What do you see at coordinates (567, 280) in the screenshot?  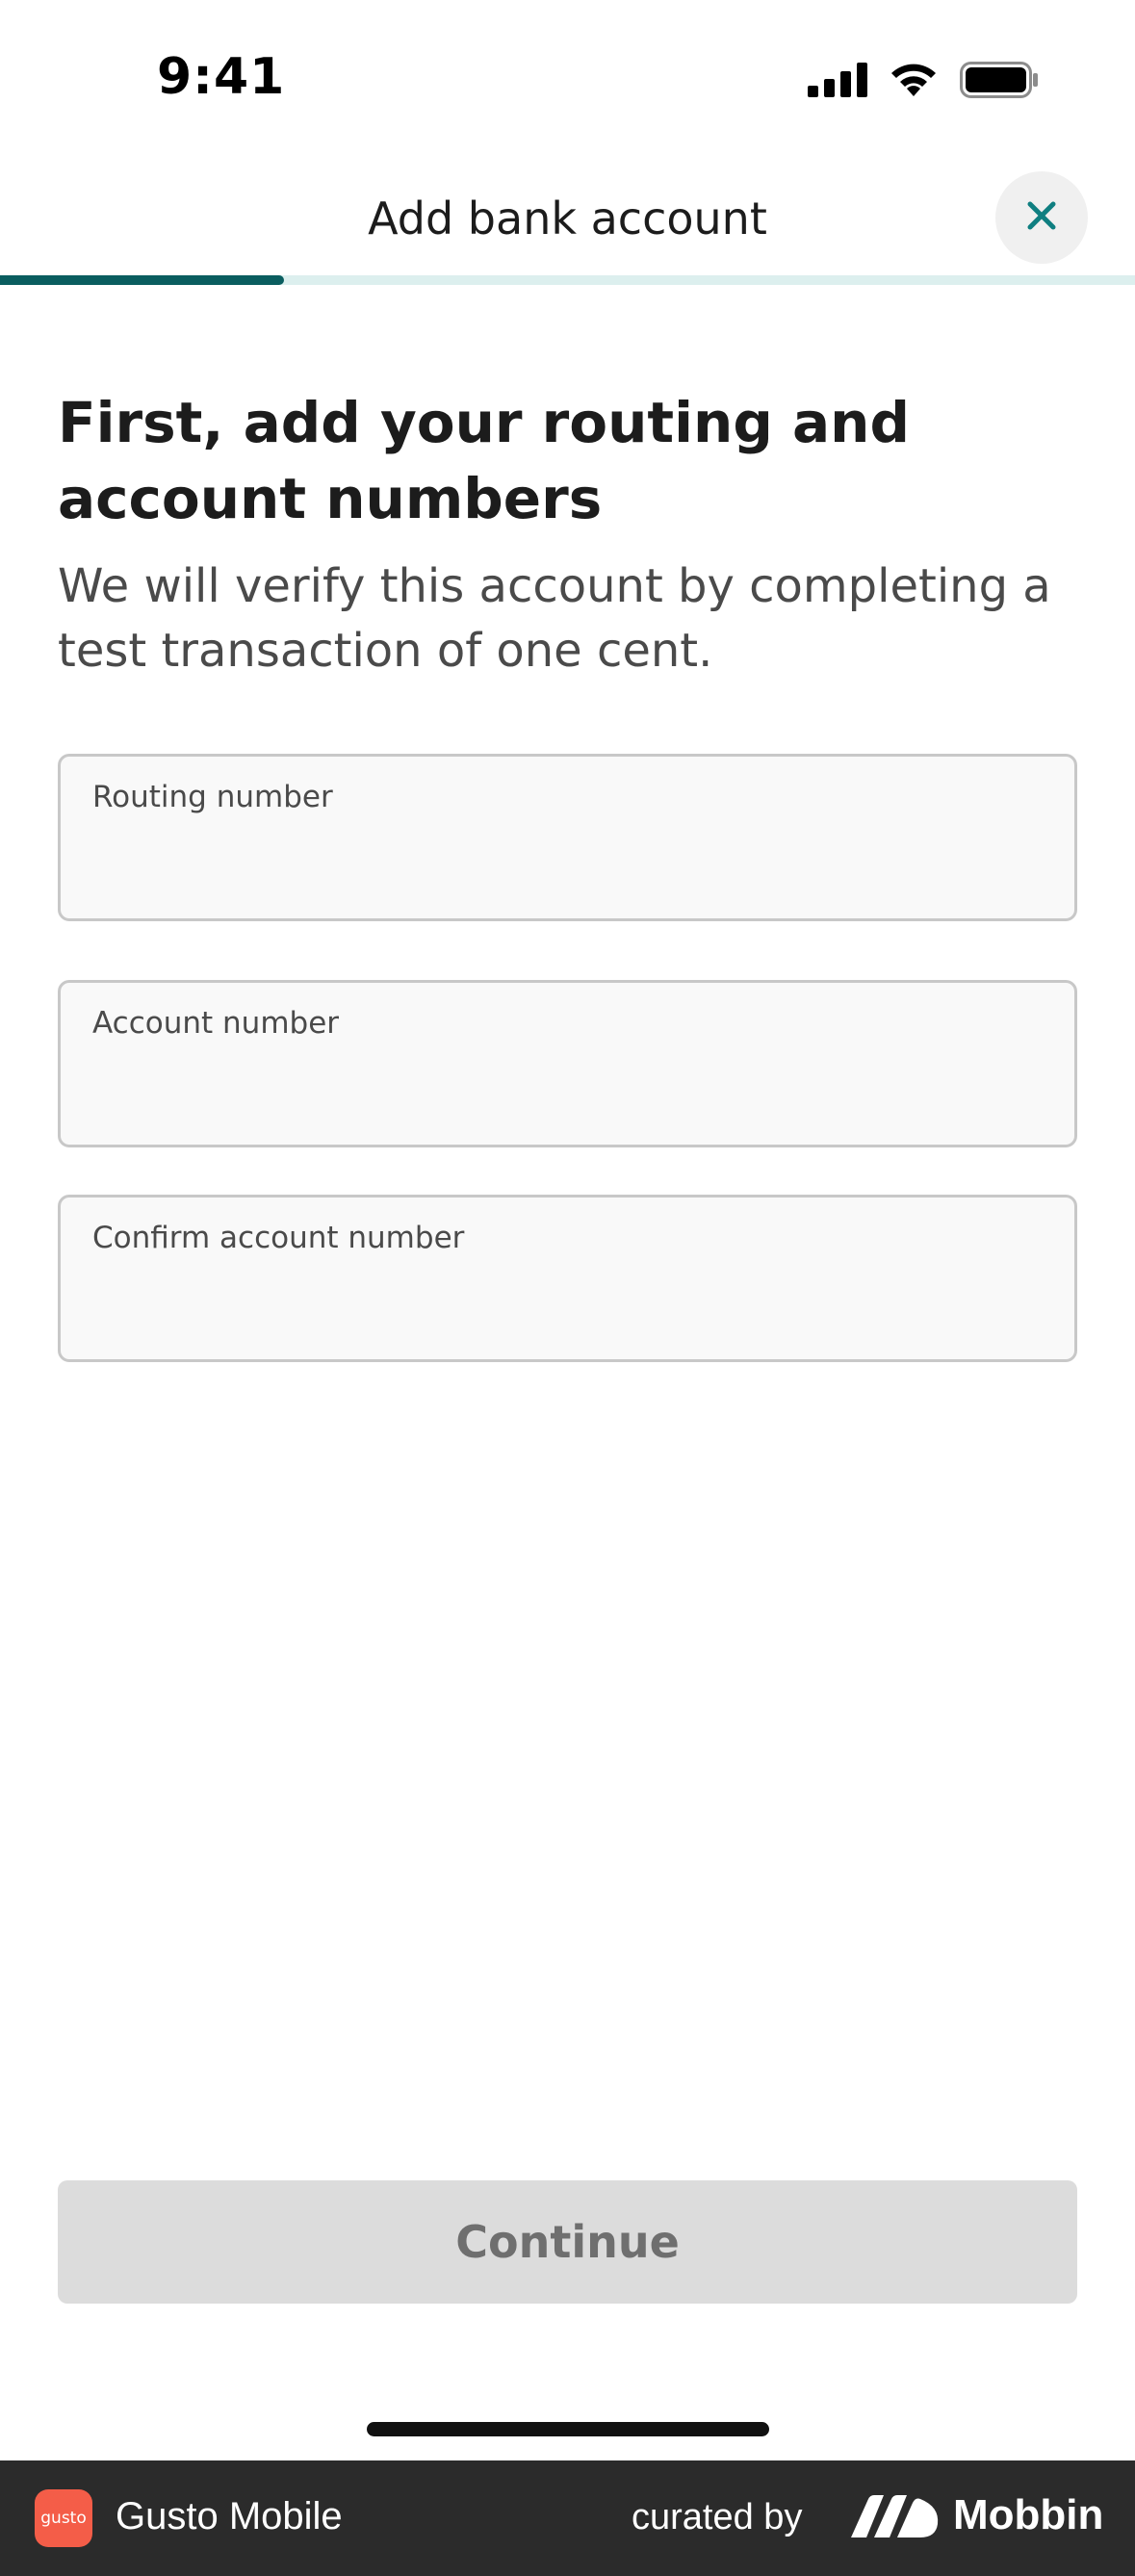 I see `progress-bar` at bounding box center [567, 280].